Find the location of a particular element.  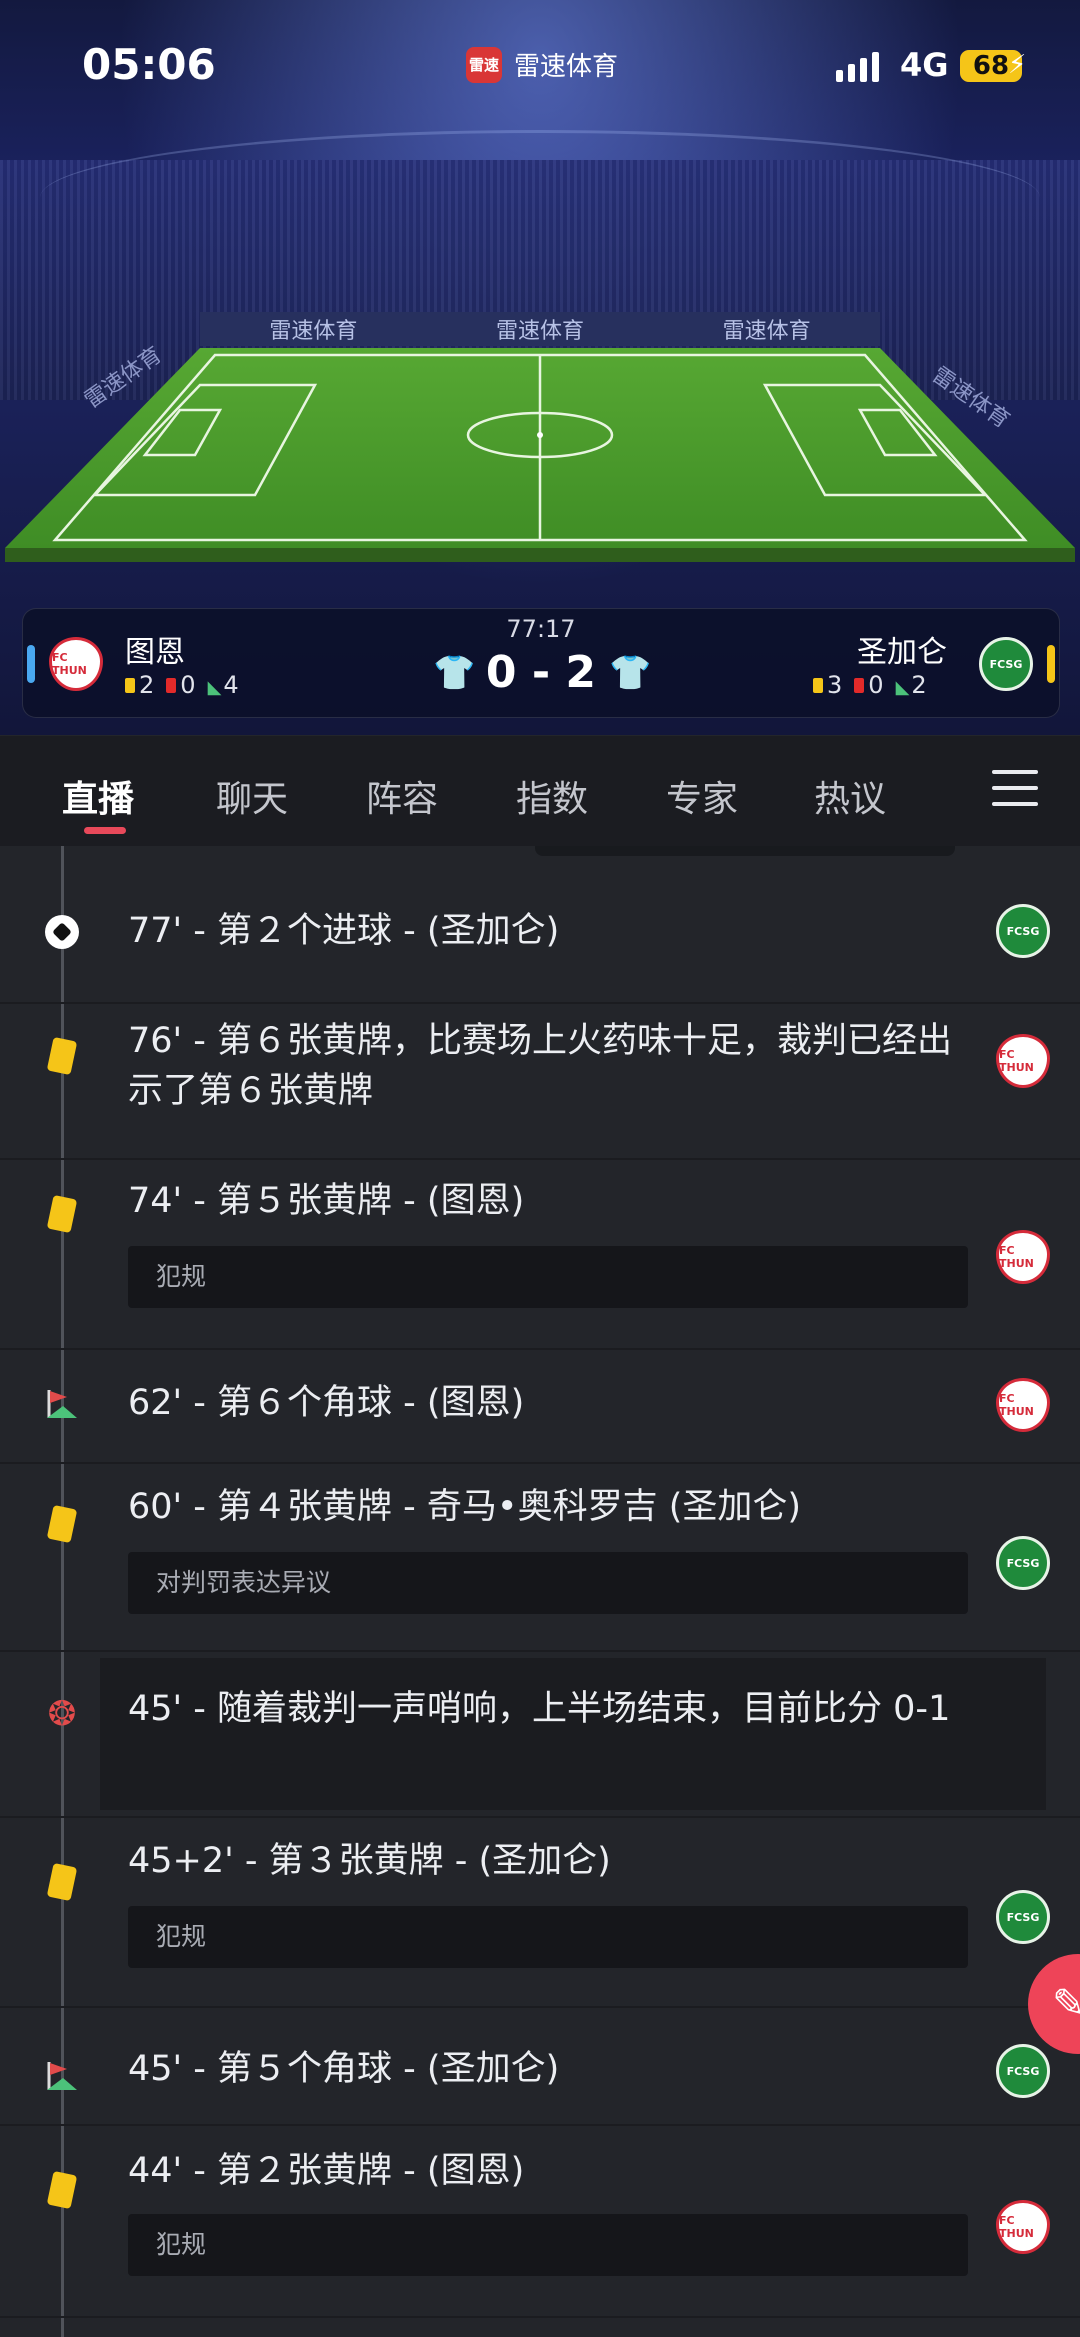

network-type: 4G is located at coordinates (924, 65).